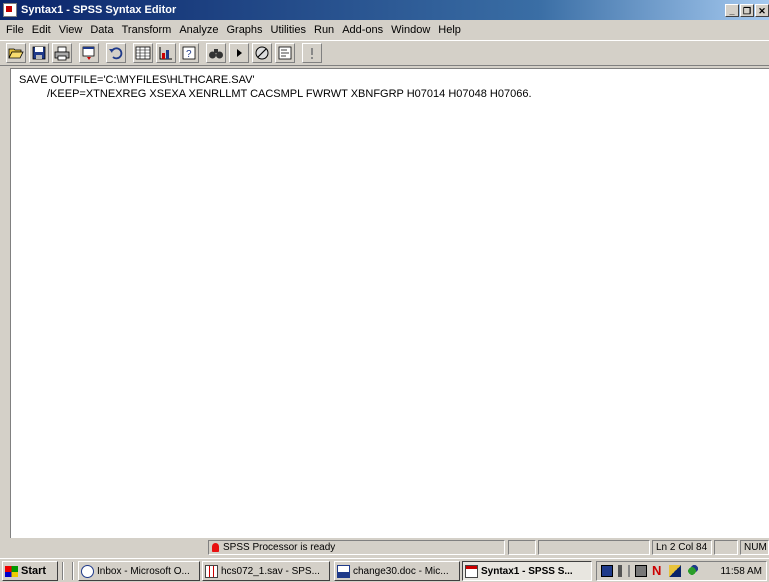 The image size is (769, 582). Describe the element at coordinates (356, 547) in the screenshot. I see `processor-status: SPSS Processor is ready` at that location.